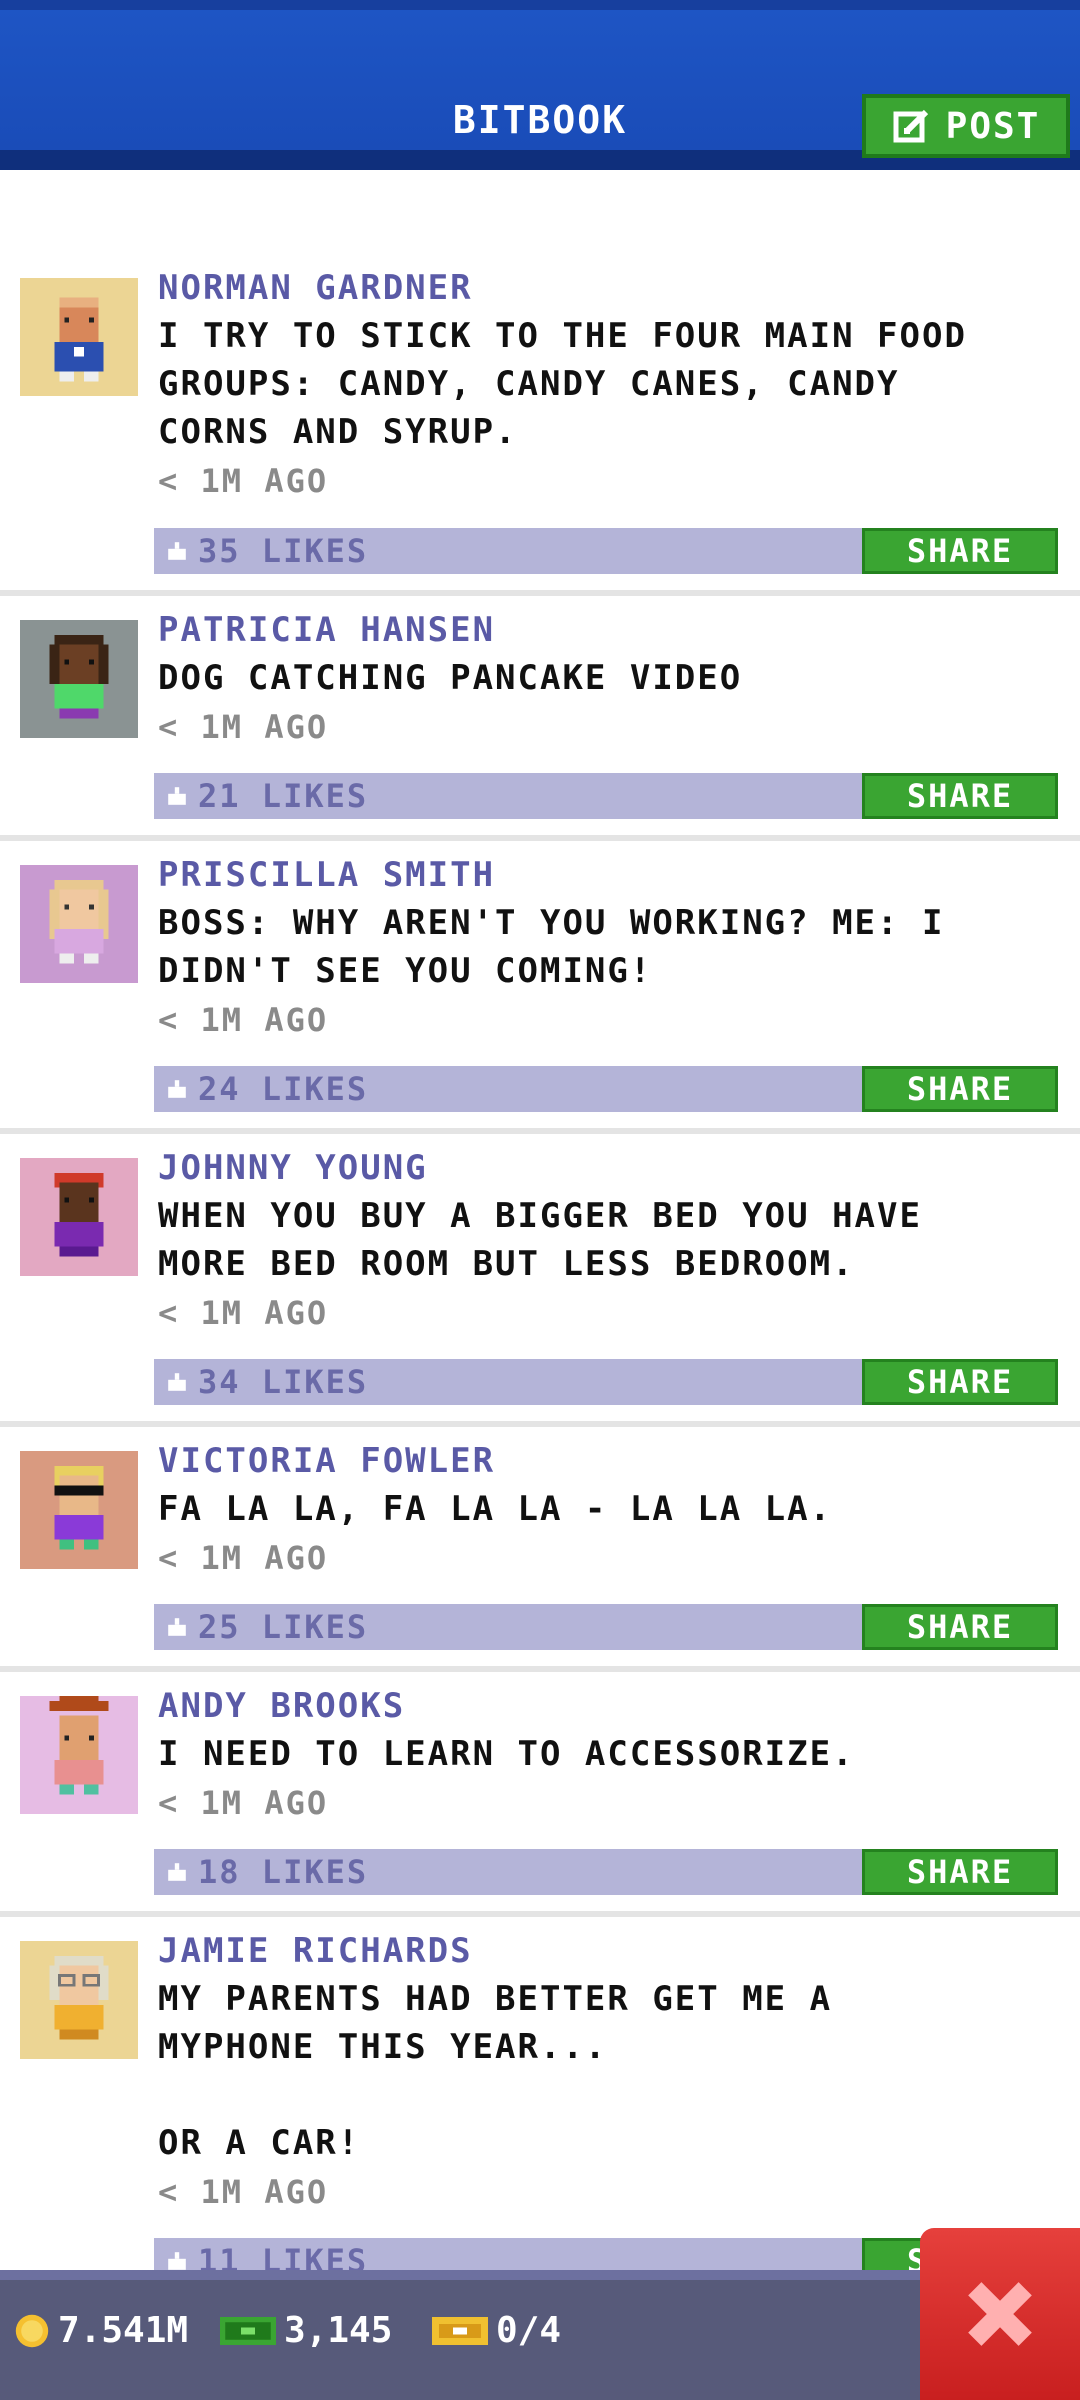 This screenshot has width=1080, height=2400. Describe the element at coordinates (281, 1706) in the screenshot. I see `poster-name: ANDY BROOKS` at that location.